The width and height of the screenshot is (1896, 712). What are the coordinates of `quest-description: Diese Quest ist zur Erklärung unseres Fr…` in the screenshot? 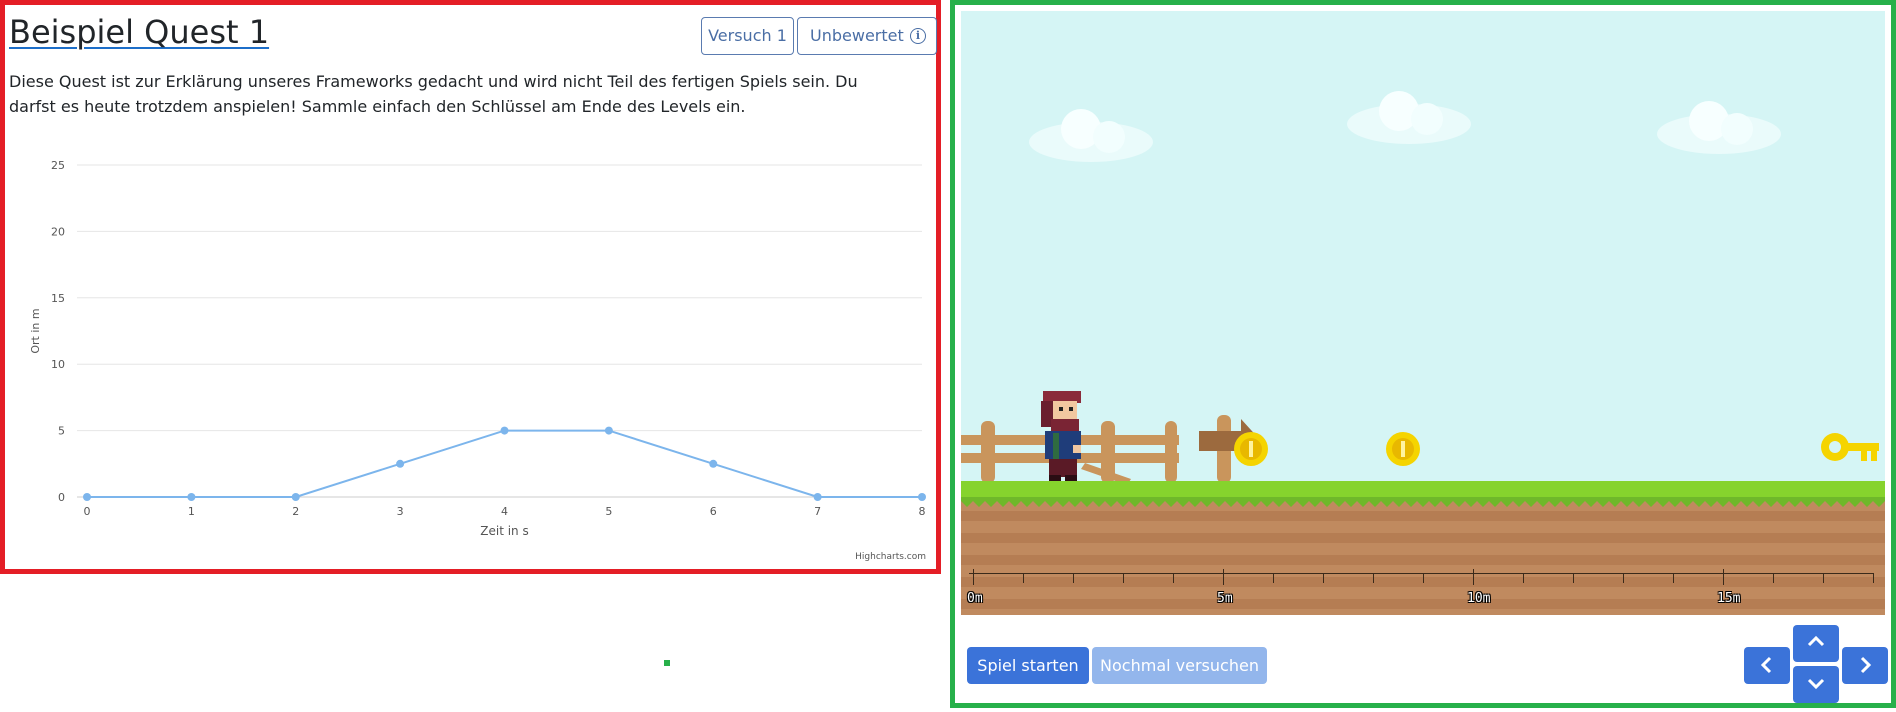 It's located at (433, 94).